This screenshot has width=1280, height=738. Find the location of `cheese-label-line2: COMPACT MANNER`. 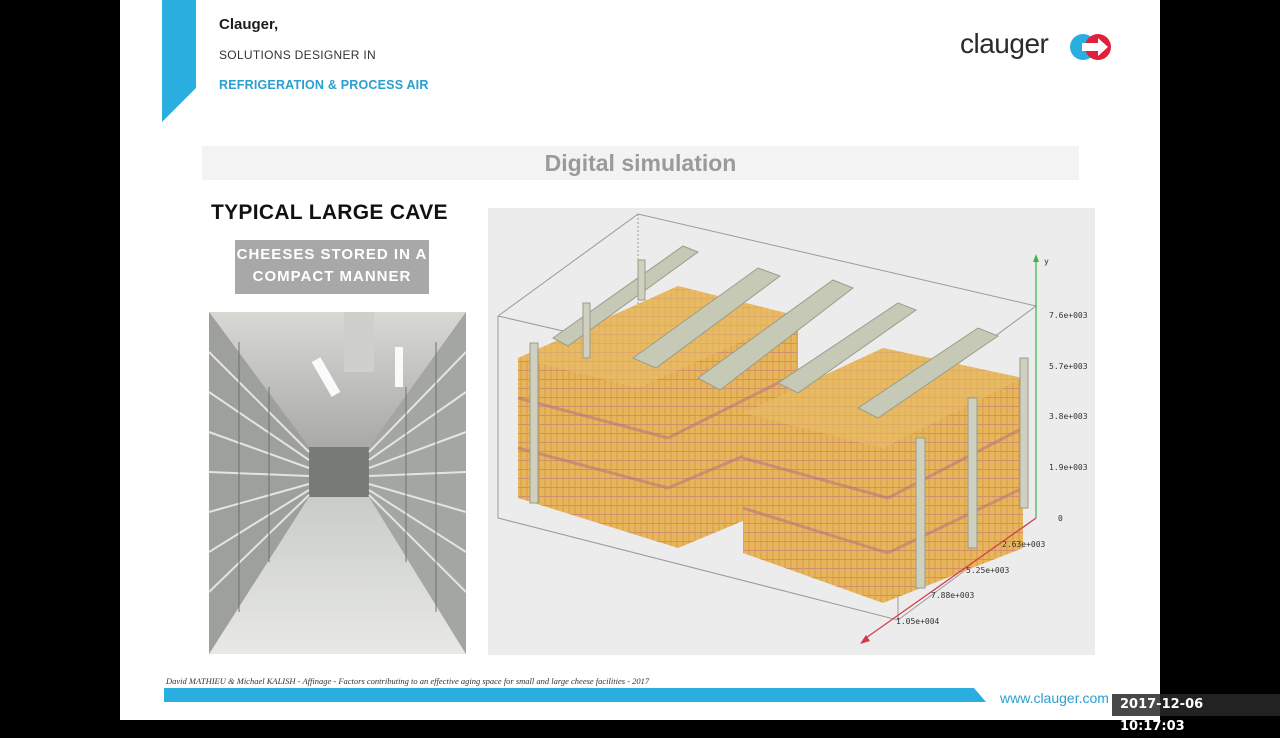

cheese-label-line2: COMPACT MANNER is located at coordinates (332, 276).